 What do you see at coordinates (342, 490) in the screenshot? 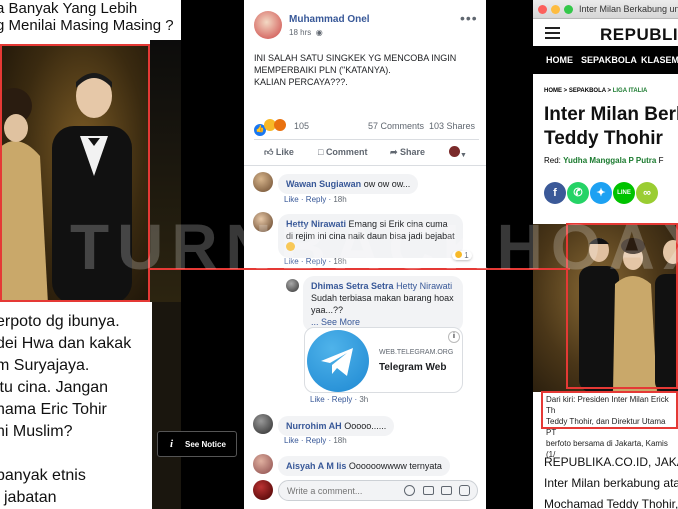
I see `comment-input` at bounding box center [342, 490].